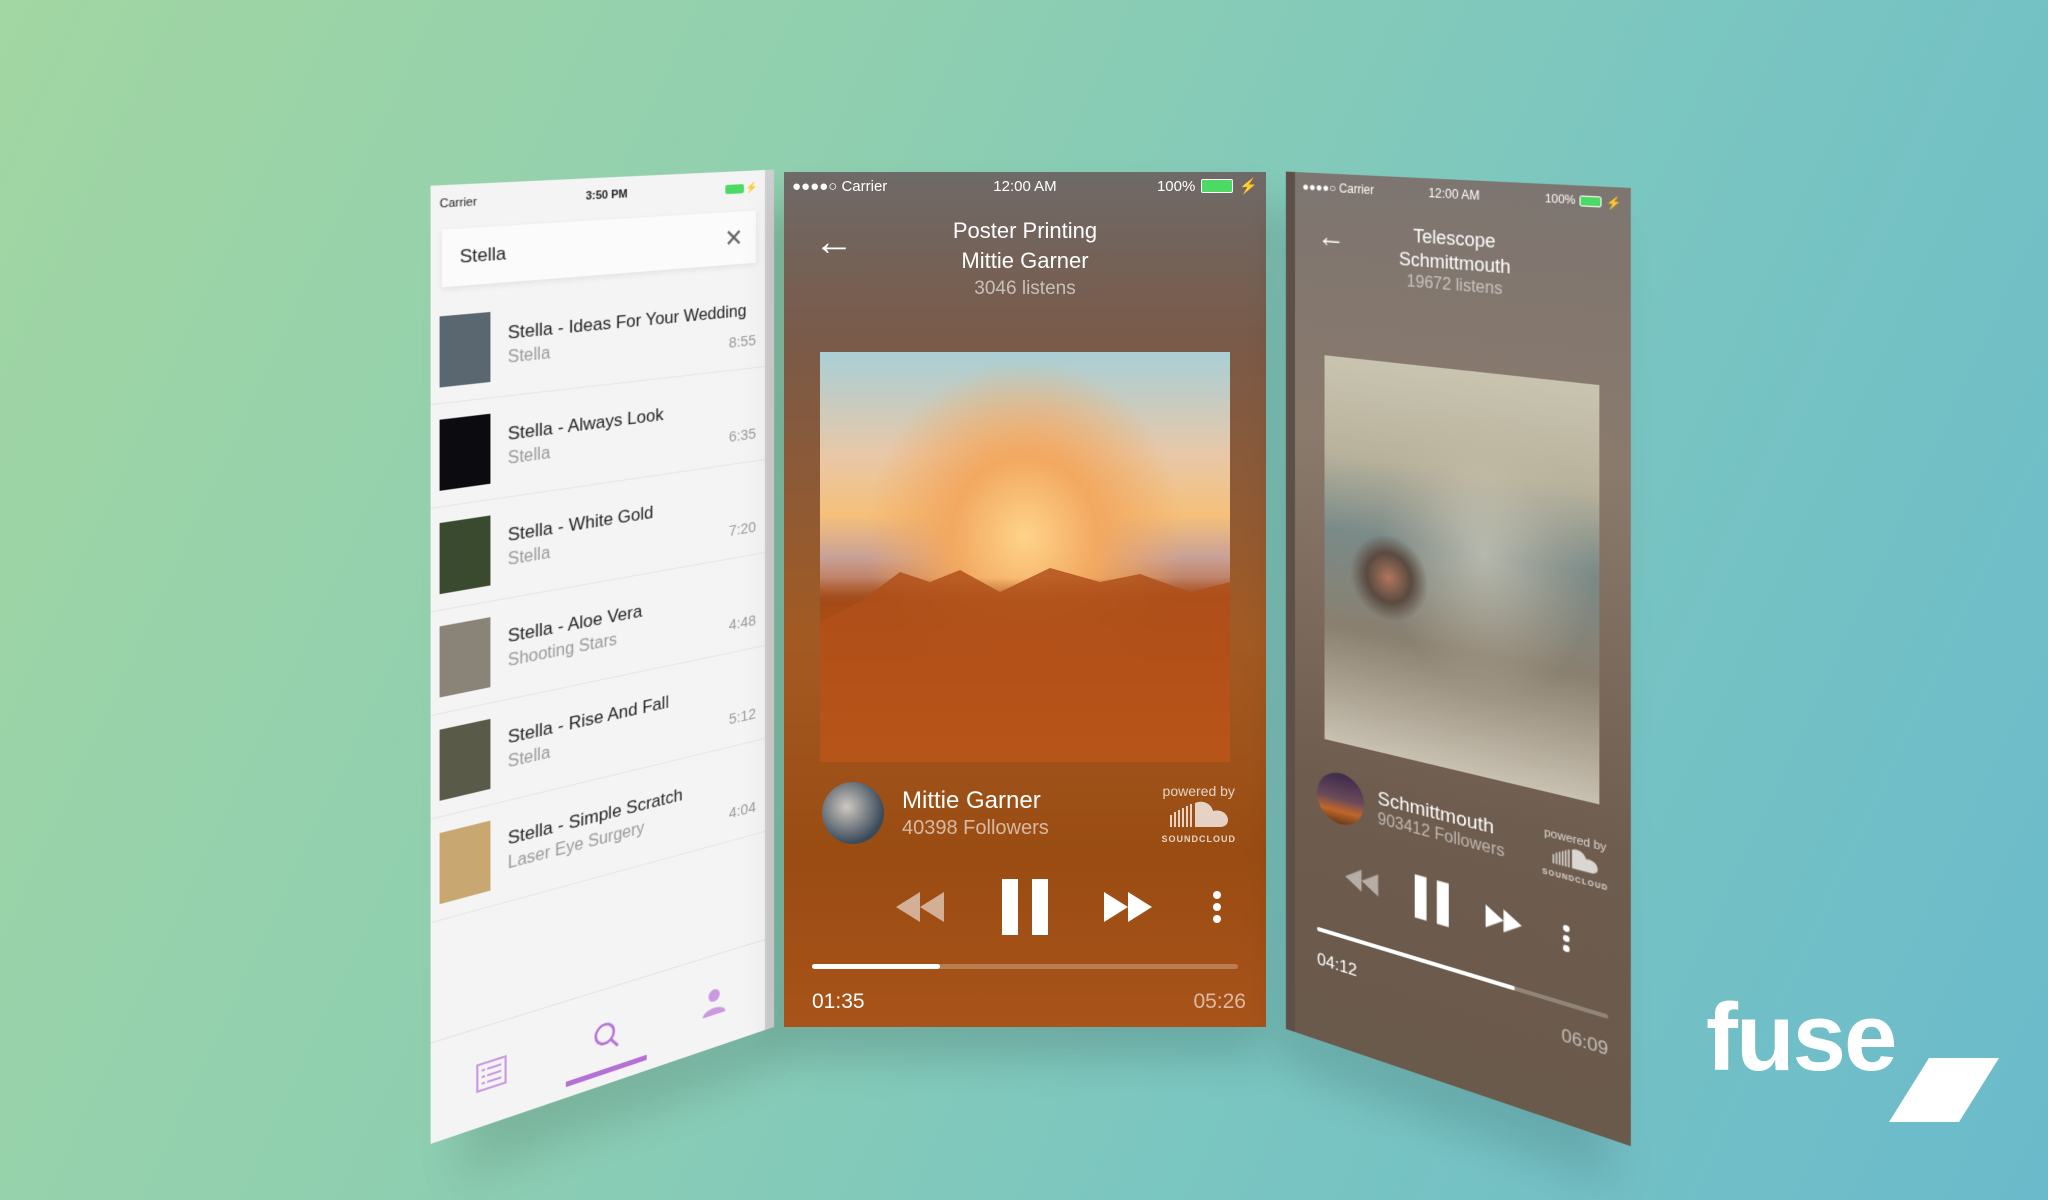 This screenshot has width=2048, height=1200. I want to click on result-duration: 4:48, so click(742, 623).